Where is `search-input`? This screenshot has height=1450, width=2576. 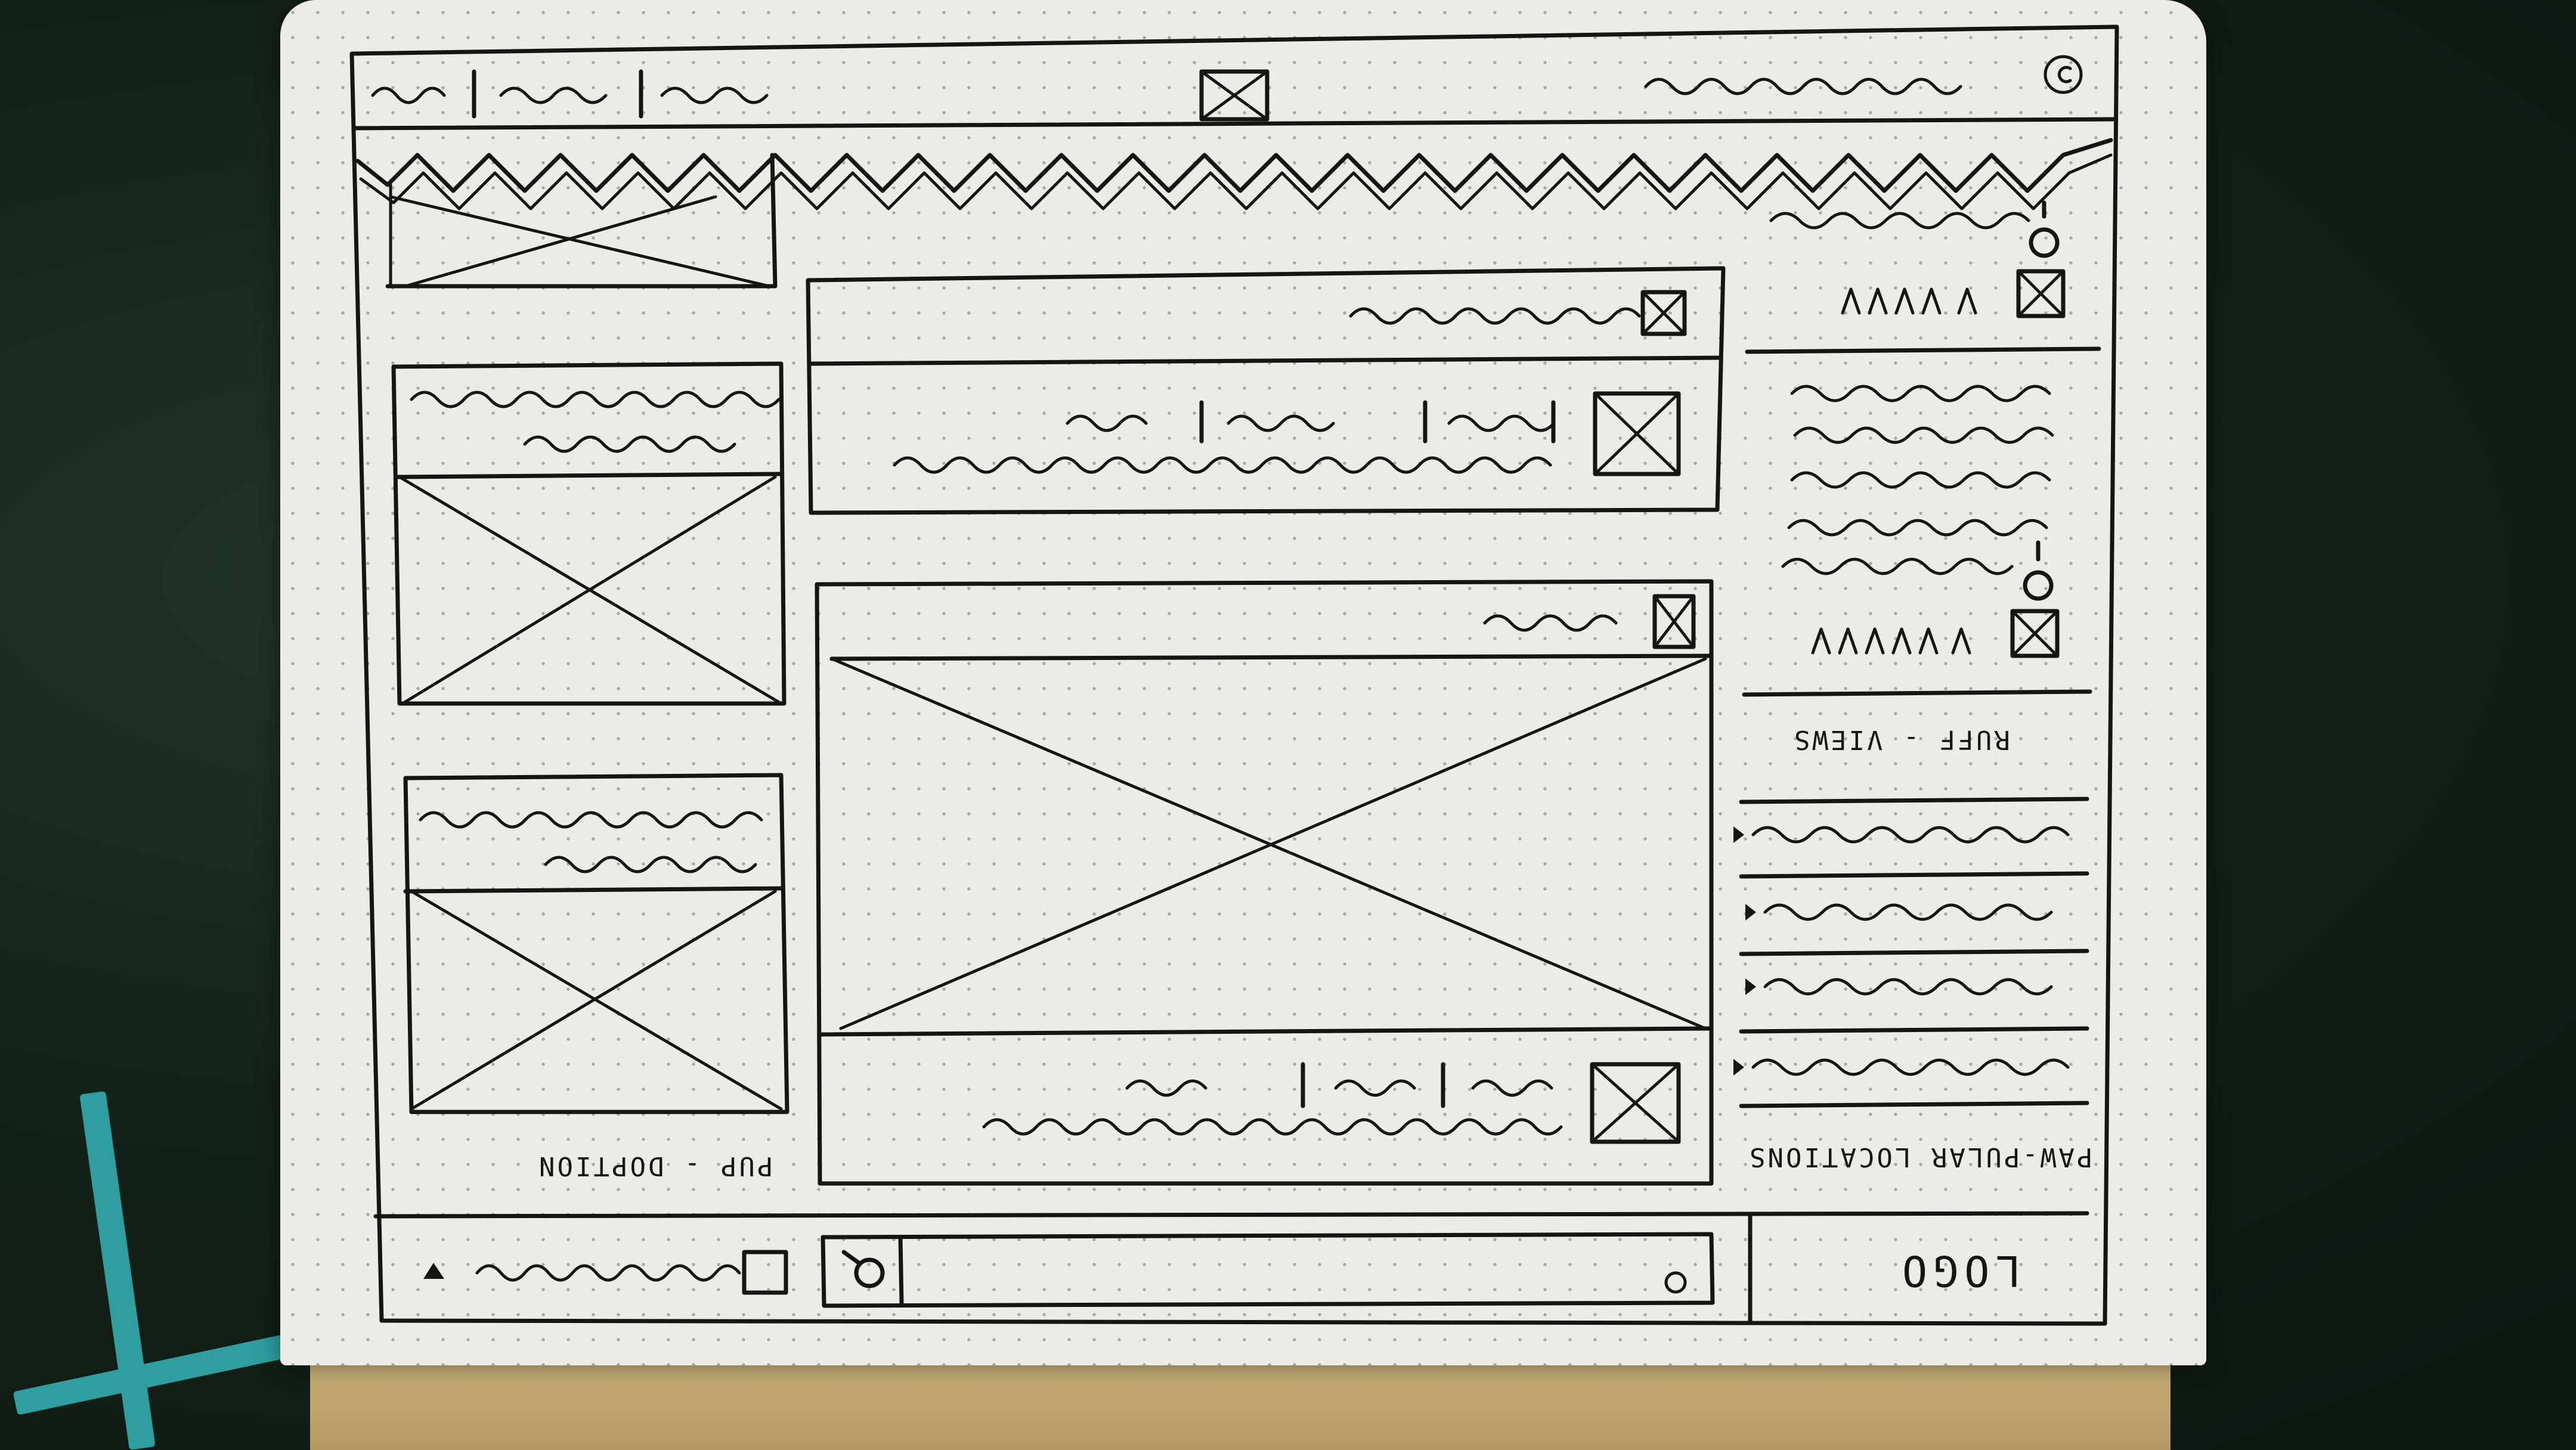 search-input is located at coordinates (1268, 1270).